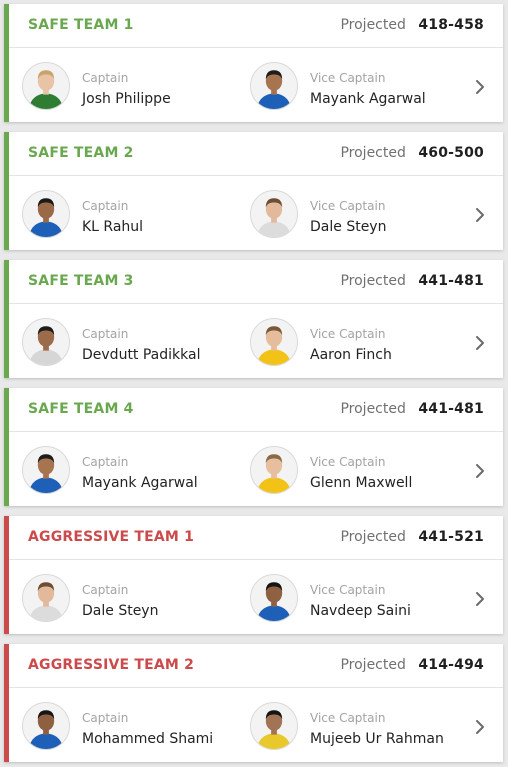  What do you see at coordinates (120, 611) in the screenshot?
I see `captain-name: Dale Steyn` at bounding box center [120, 611].